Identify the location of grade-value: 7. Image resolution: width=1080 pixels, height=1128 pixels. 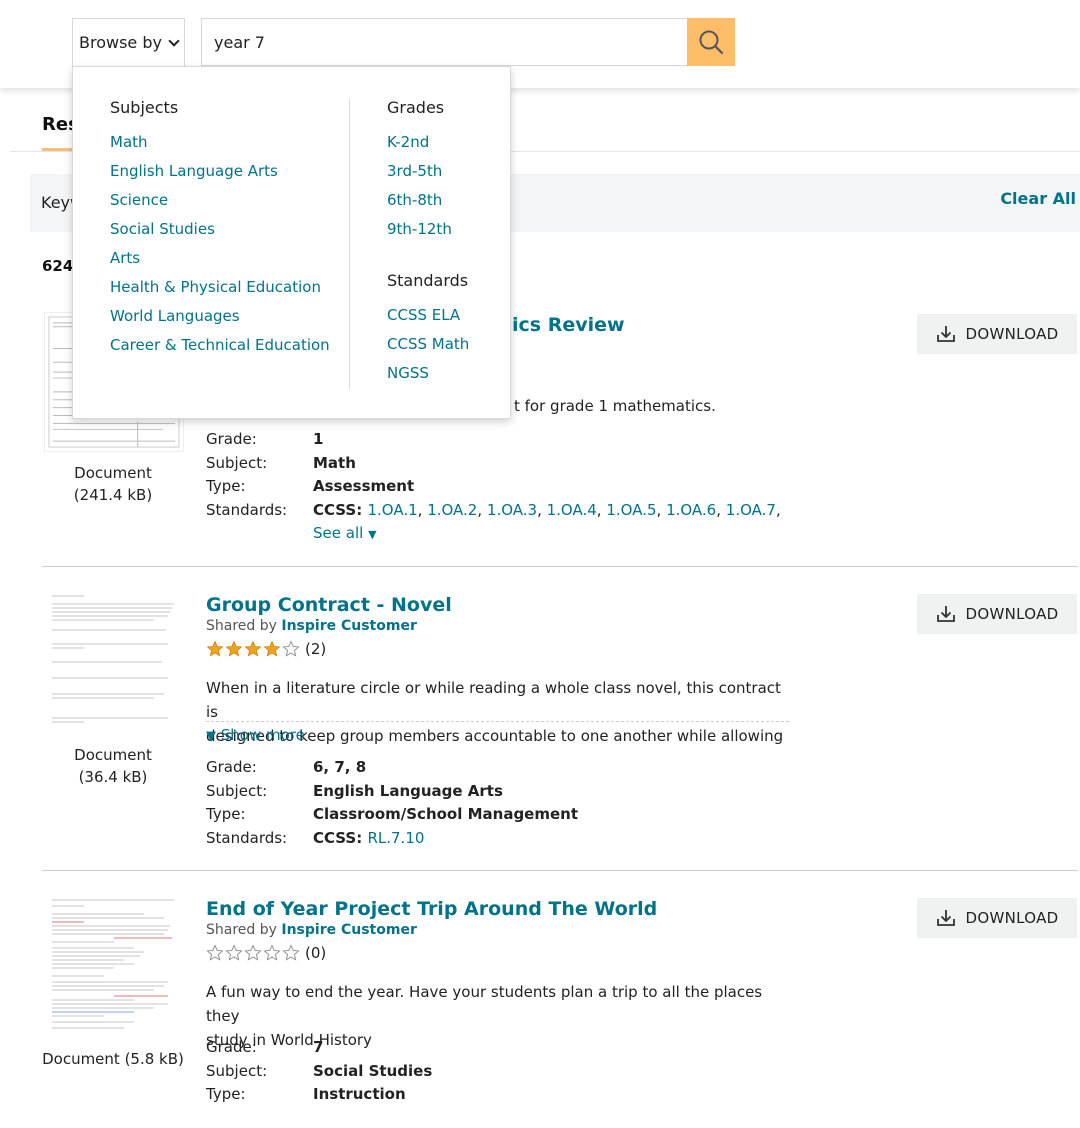
(318, 1047).